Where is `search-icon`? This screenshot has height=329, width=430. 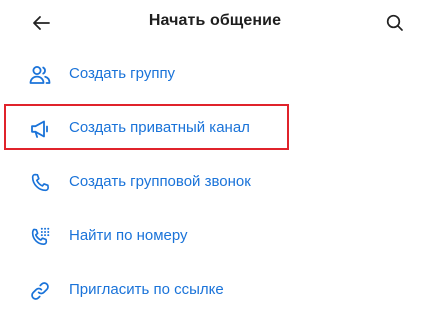 search-icon is located at coordinates (395, 23).